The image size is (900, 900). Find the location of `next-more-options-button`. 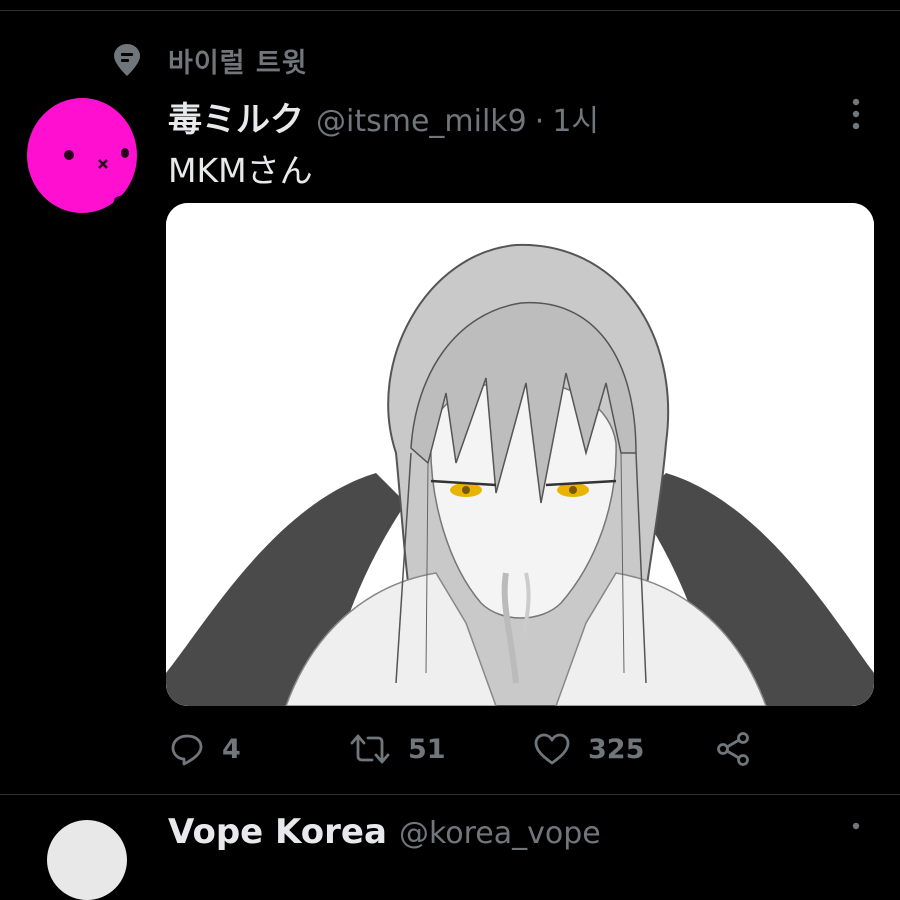

next-more-options-button is located at coordinates (856, 821).